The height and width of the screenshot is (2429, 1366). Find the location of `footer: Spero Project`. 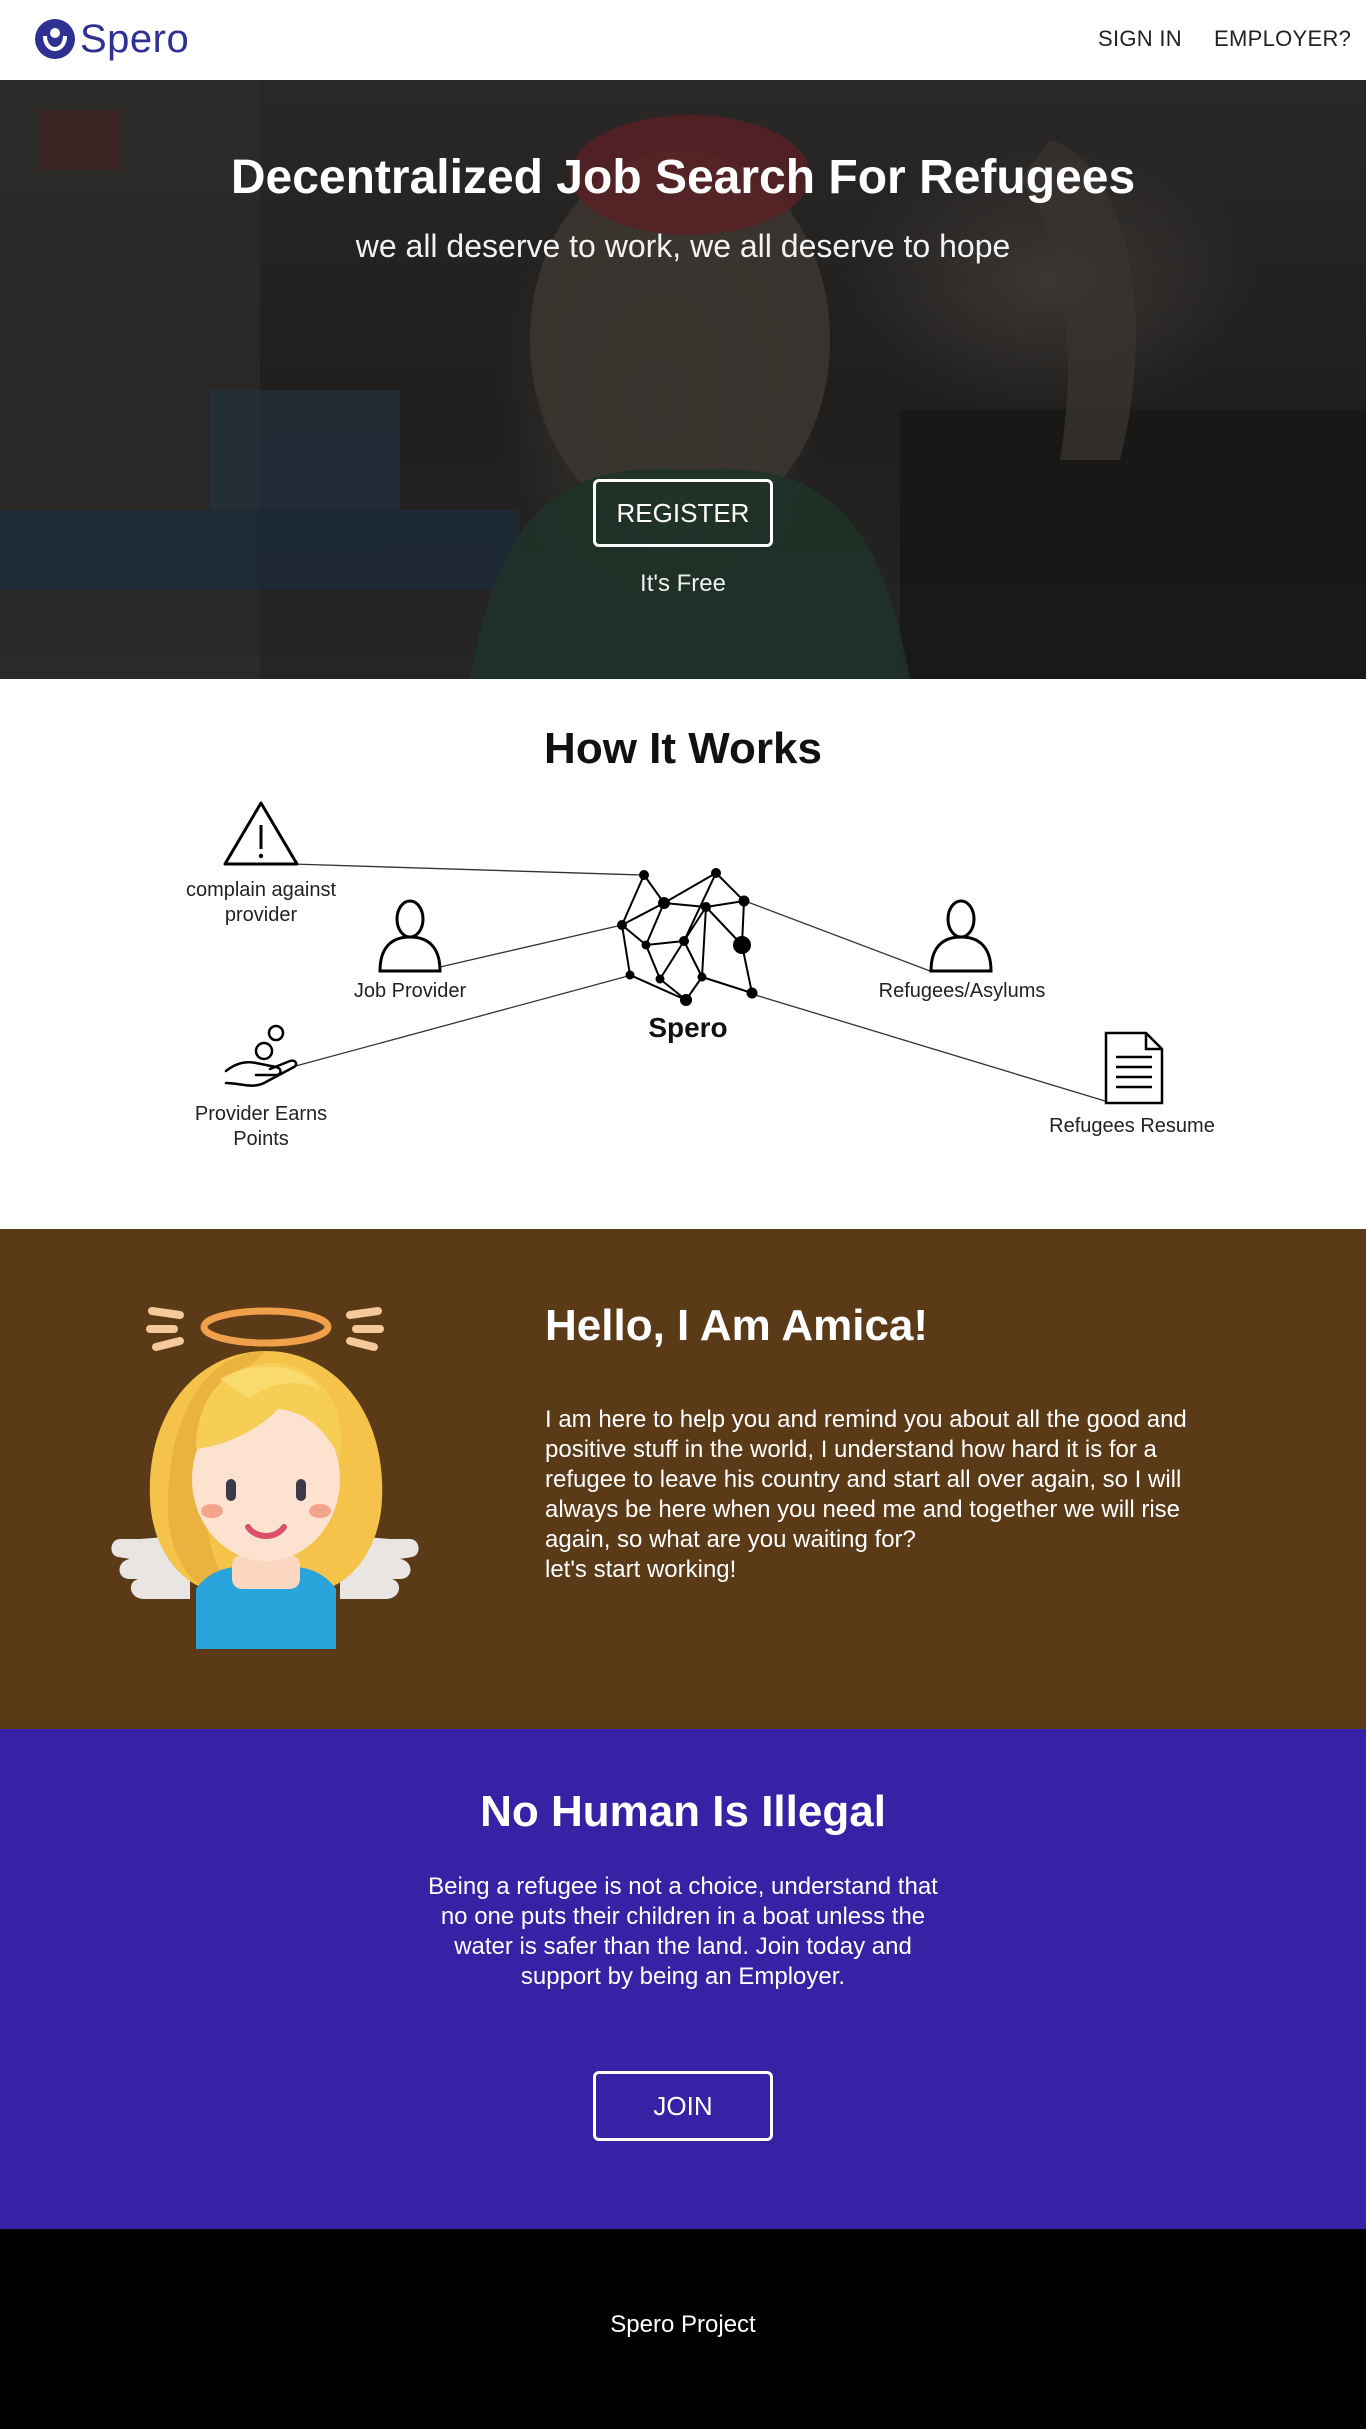

footer: Spero Project is located at coordinates (683, 2329).